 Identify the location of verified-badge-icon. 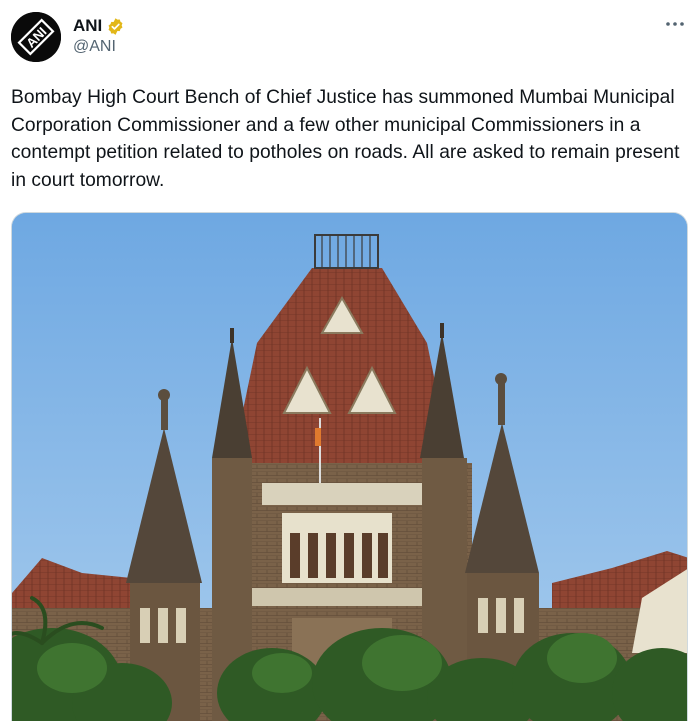
(115, 26).